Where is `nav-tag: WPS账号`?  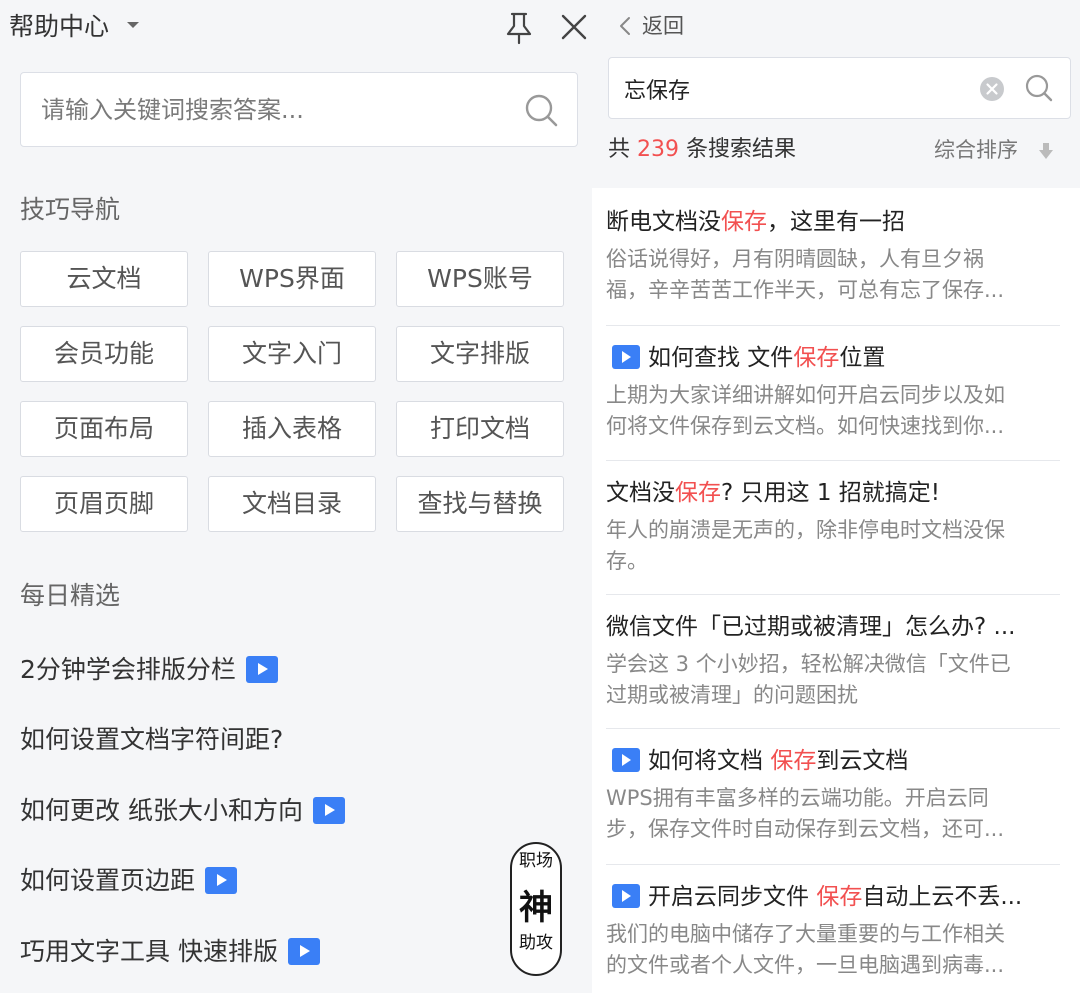
nav-tag: WPS账号 is located at coordinates (480, 279).